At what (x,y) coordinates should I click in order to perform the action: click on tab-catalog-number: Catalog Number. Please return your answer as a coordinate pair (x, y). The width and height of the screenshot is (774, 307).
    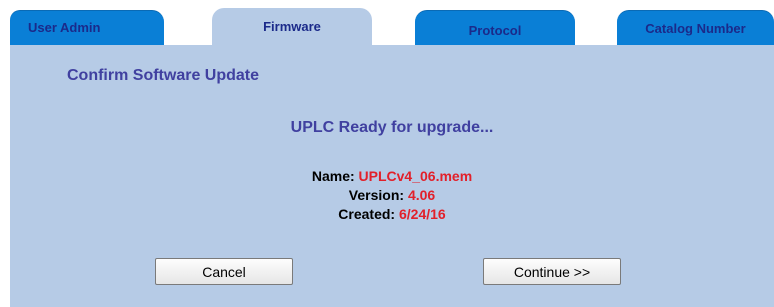
    Looking at the image, I should click on (695, 28).